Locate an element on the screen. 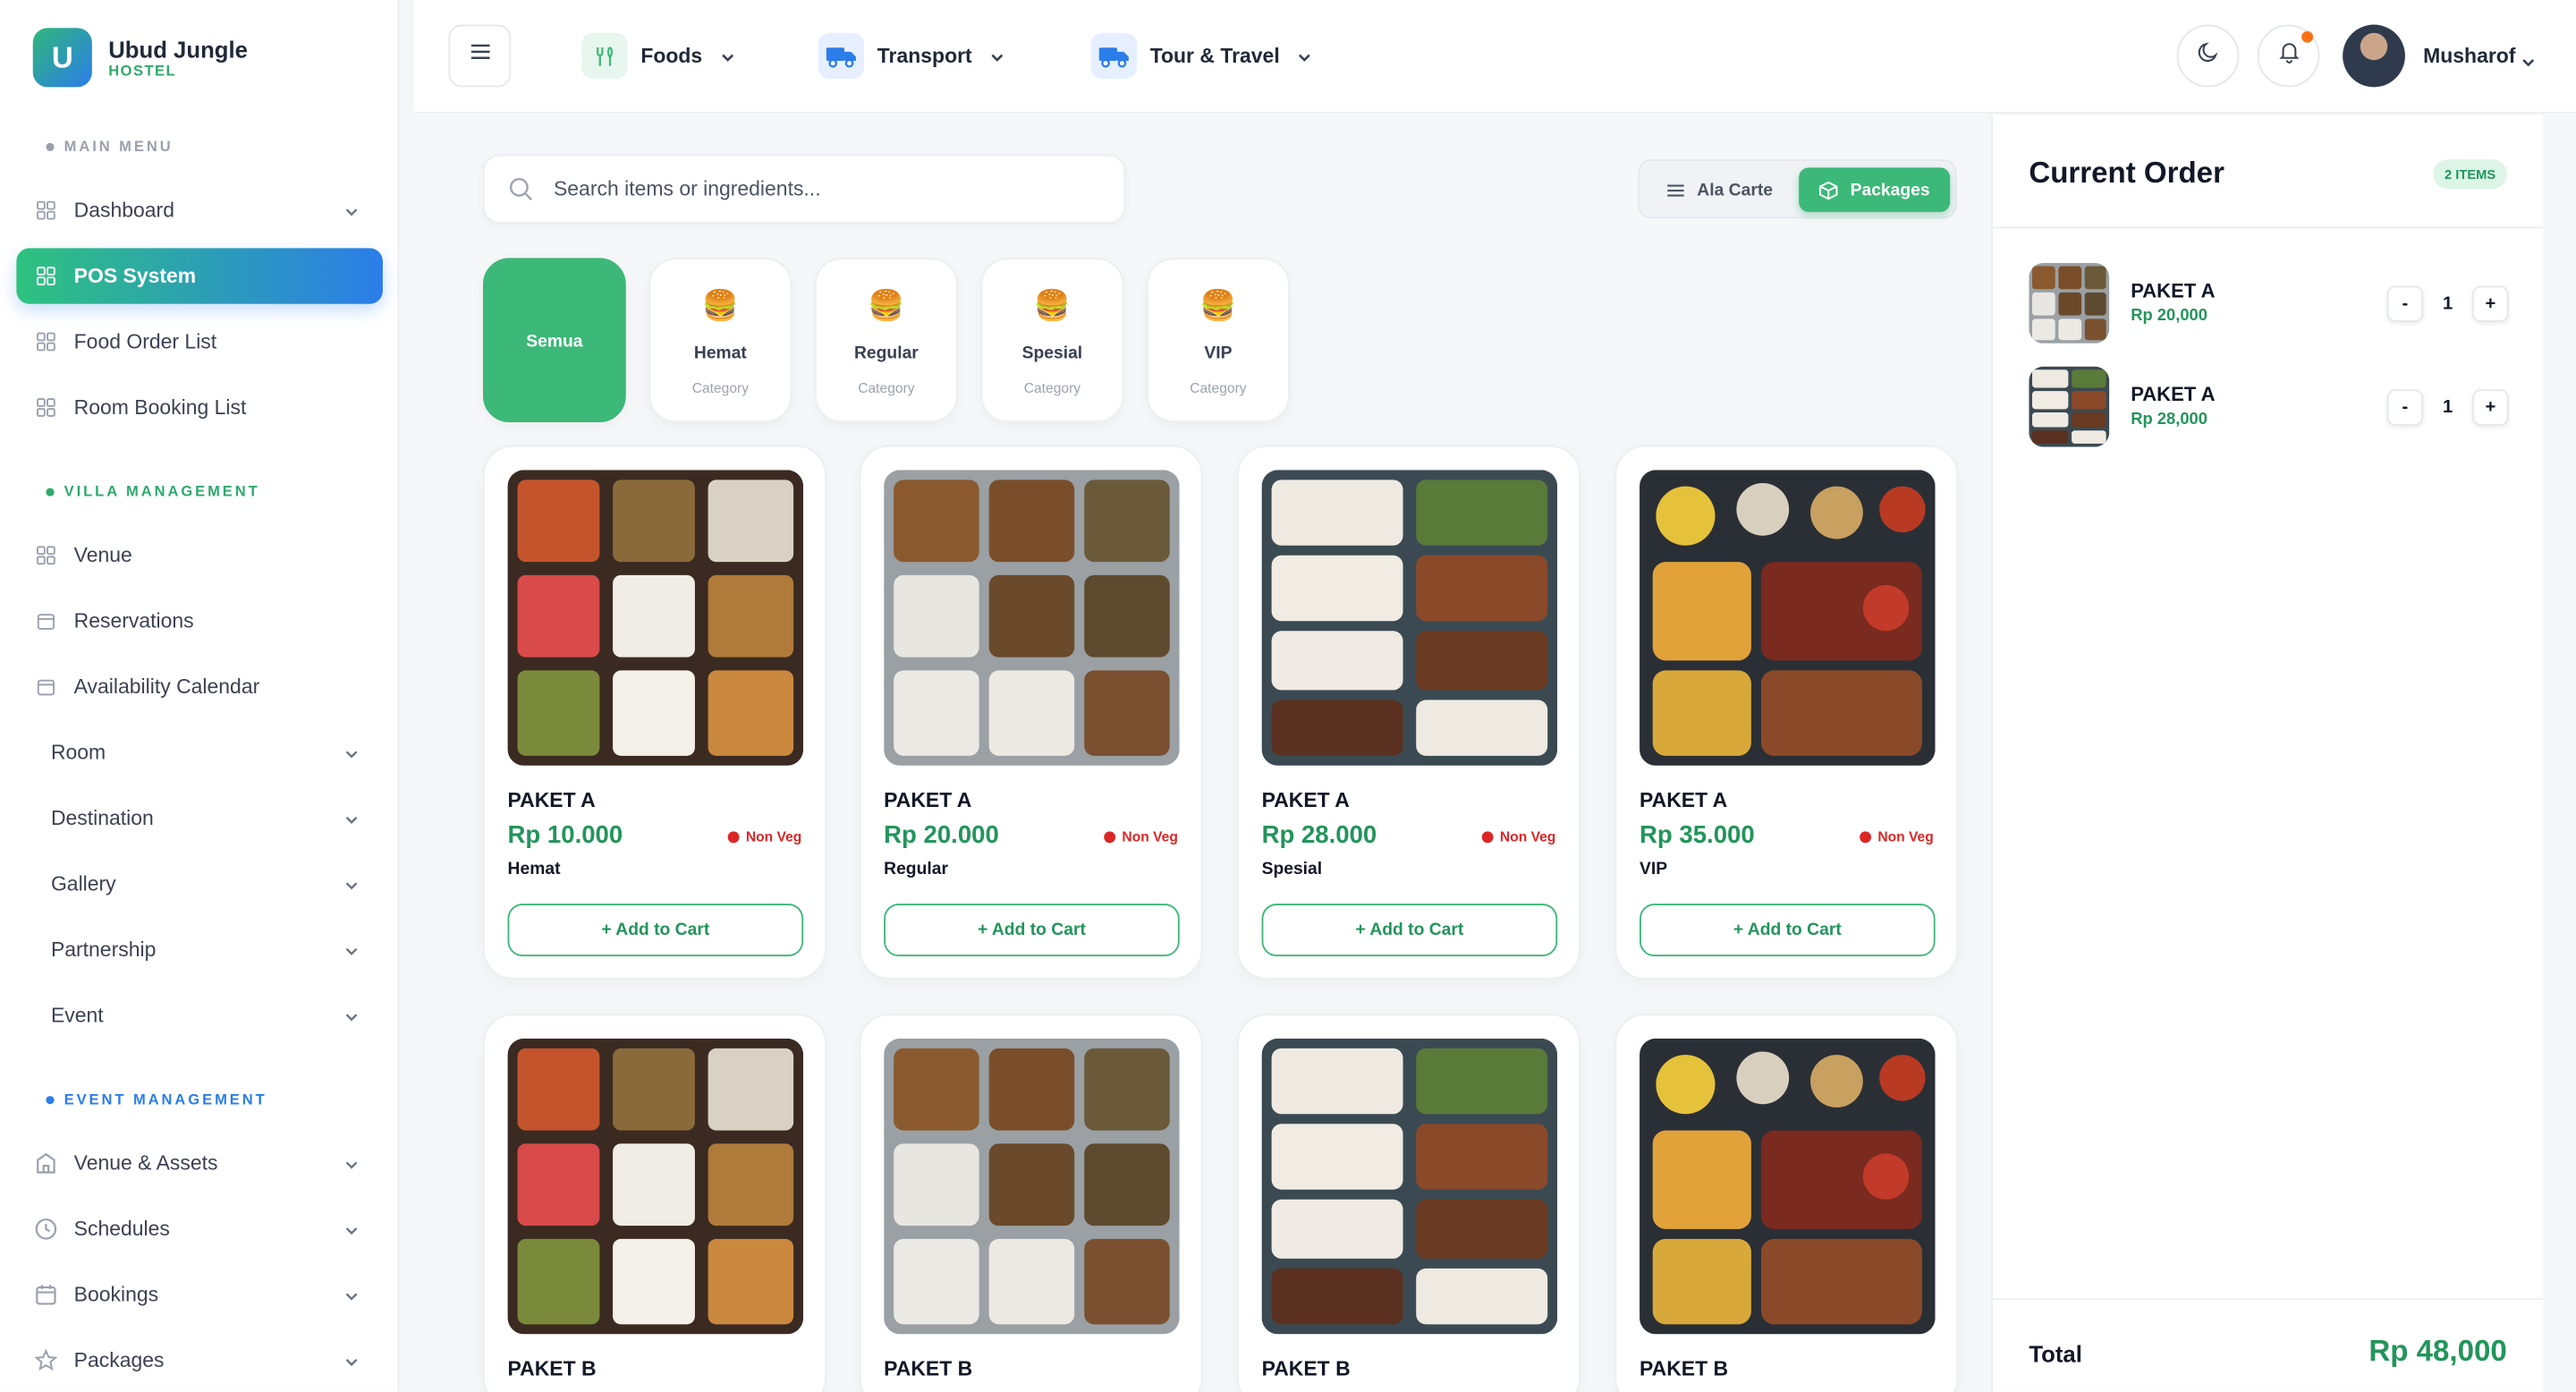  quantity-value: 1 is located at coordinates (2448, 406).